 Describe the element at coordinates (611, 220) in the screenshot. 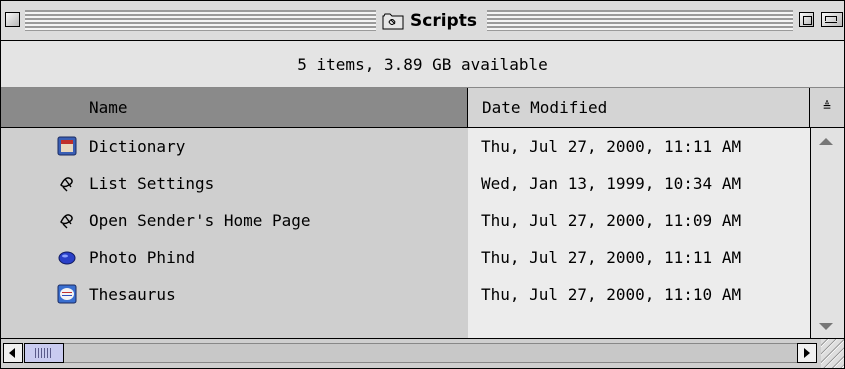

I see `file-date-modified: Thu, Jul 27, 2000, 11:09 AM` at that location.